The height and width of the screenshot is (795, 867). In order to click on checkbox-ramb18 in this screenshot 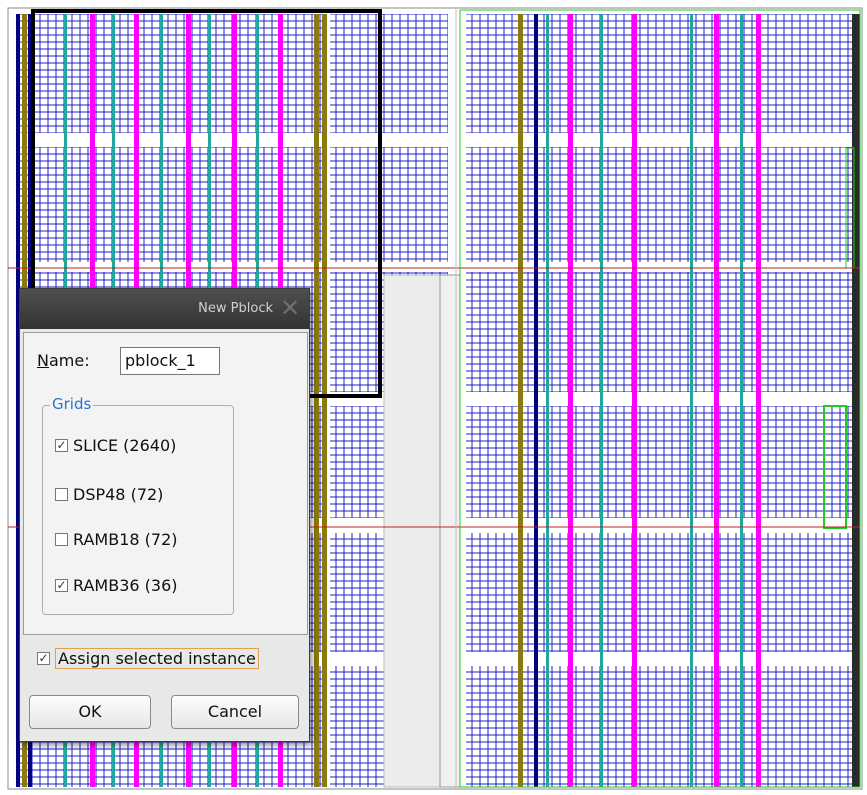, I will do `click(61, 539)`.